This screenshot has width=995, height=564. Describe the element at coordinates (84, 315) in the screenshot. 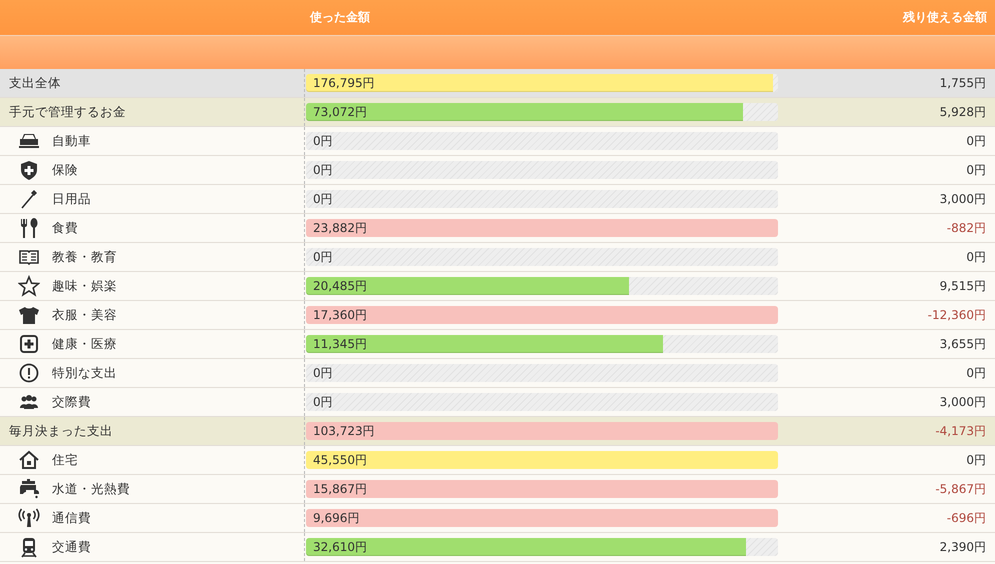

I see `category-label: 衣服・美容` at that location.